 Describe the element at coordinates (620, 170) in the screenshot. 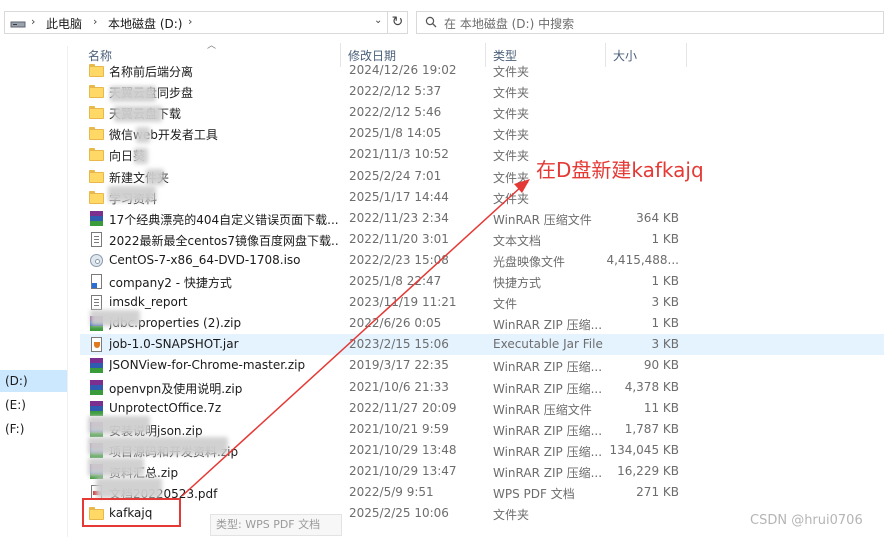

I see `annotation-text: 在D盘新建kafkajq` at that location.